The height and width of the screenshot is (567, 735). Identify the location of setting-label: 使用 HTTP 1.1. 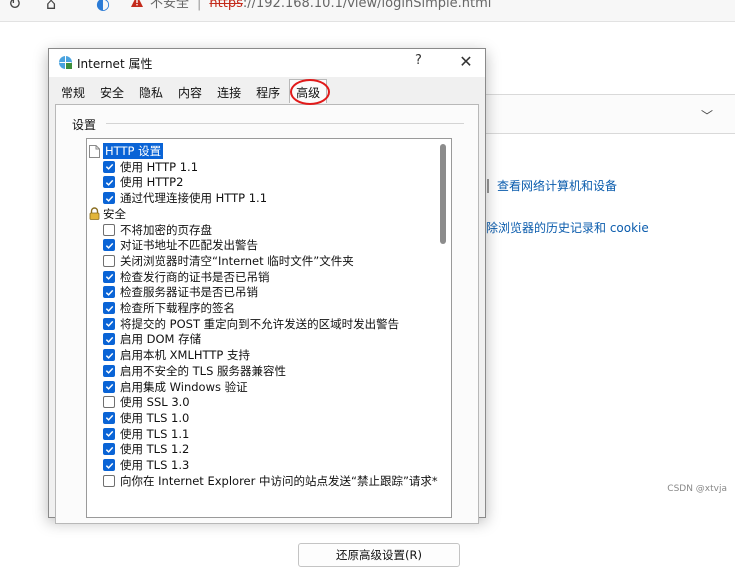
(159, 167).